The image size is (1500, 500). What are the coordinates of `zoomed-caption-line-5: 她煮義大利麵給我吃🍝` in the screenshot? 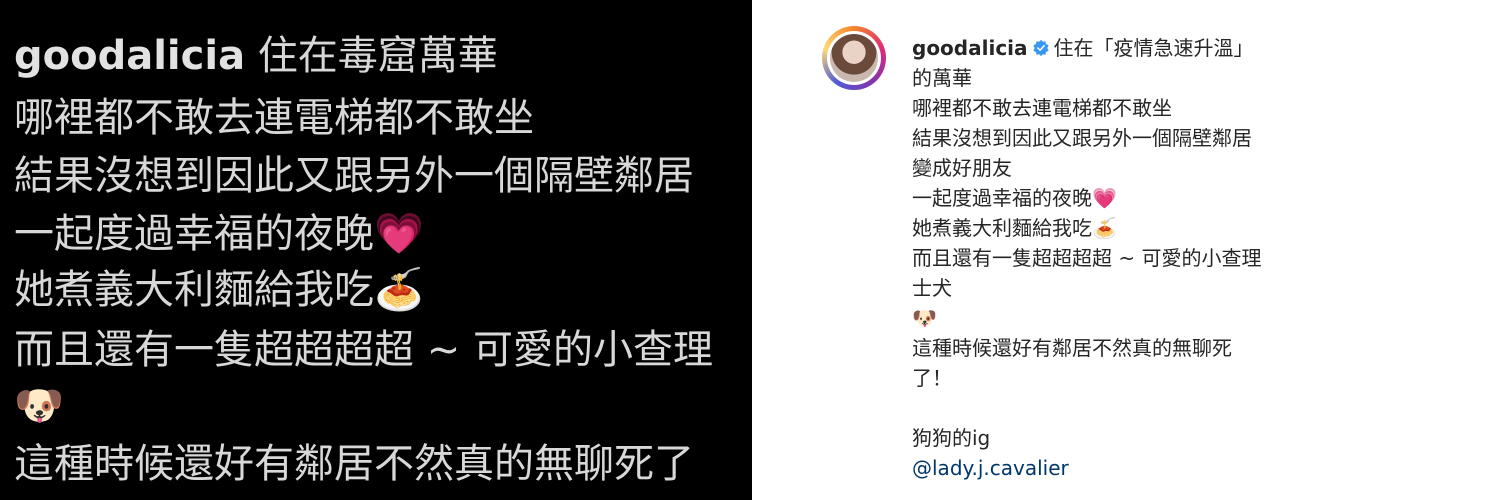 It's located at (219, 290).